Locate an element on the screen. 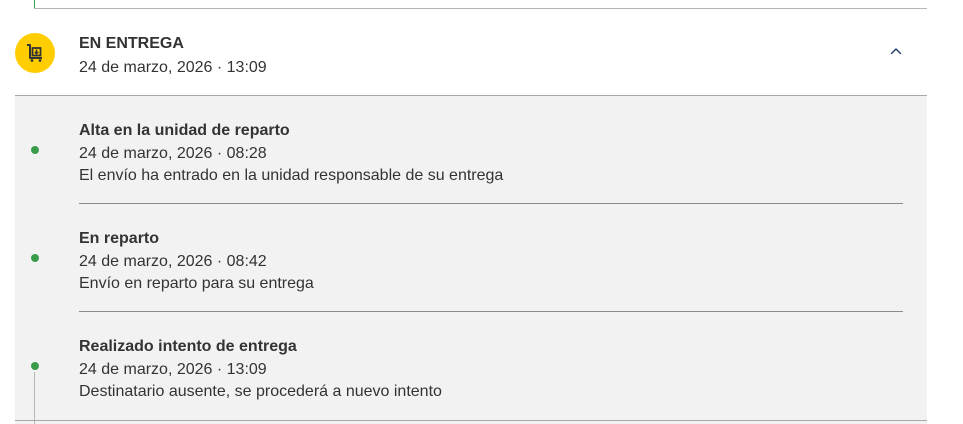 This screenshot has width=963, height=424. timeline-line-end is located at coordinates (34, 398).